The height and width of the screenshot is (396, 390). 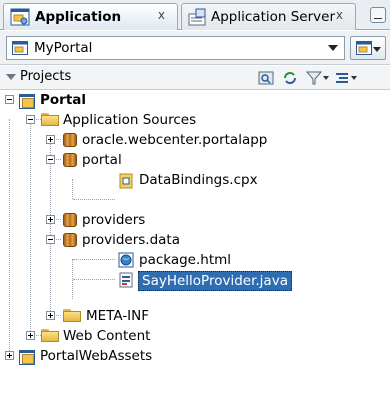 What do you see at coordinates (342, 78) in the screenshot?
I see `sort-icon` at bounding box center [342, 78].